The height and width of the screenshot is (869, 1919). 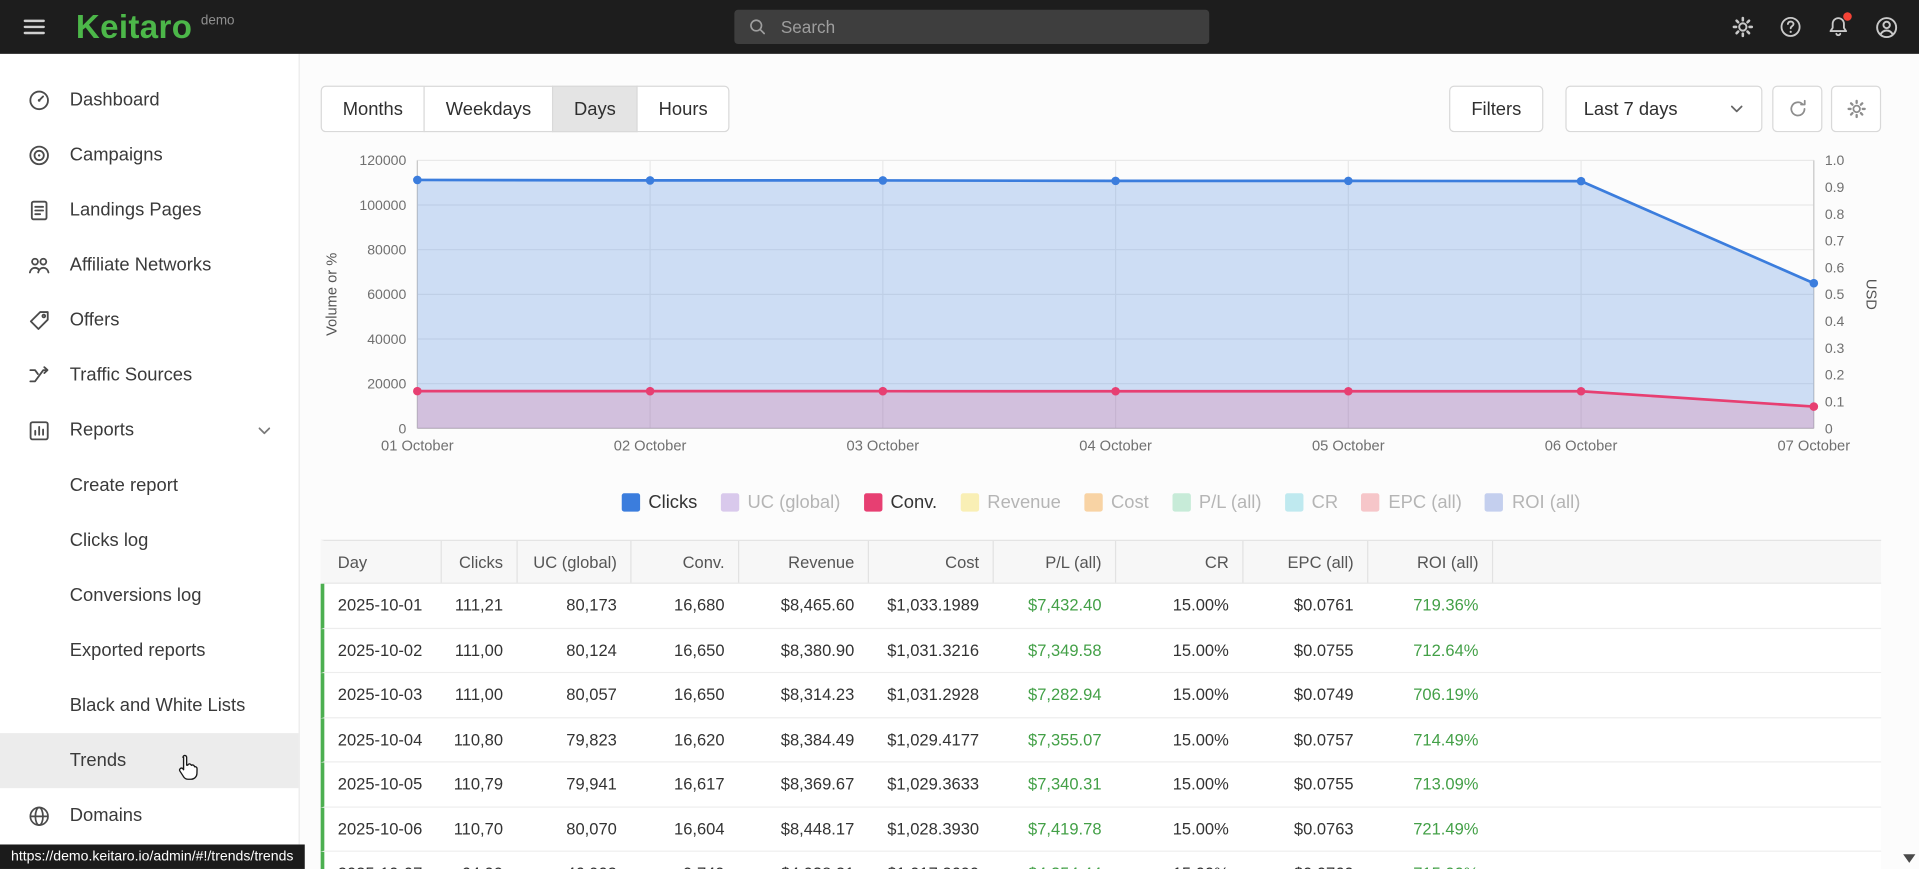 I want to click on cell-epc-all: $0.0757, so click(x=1323, y=739).